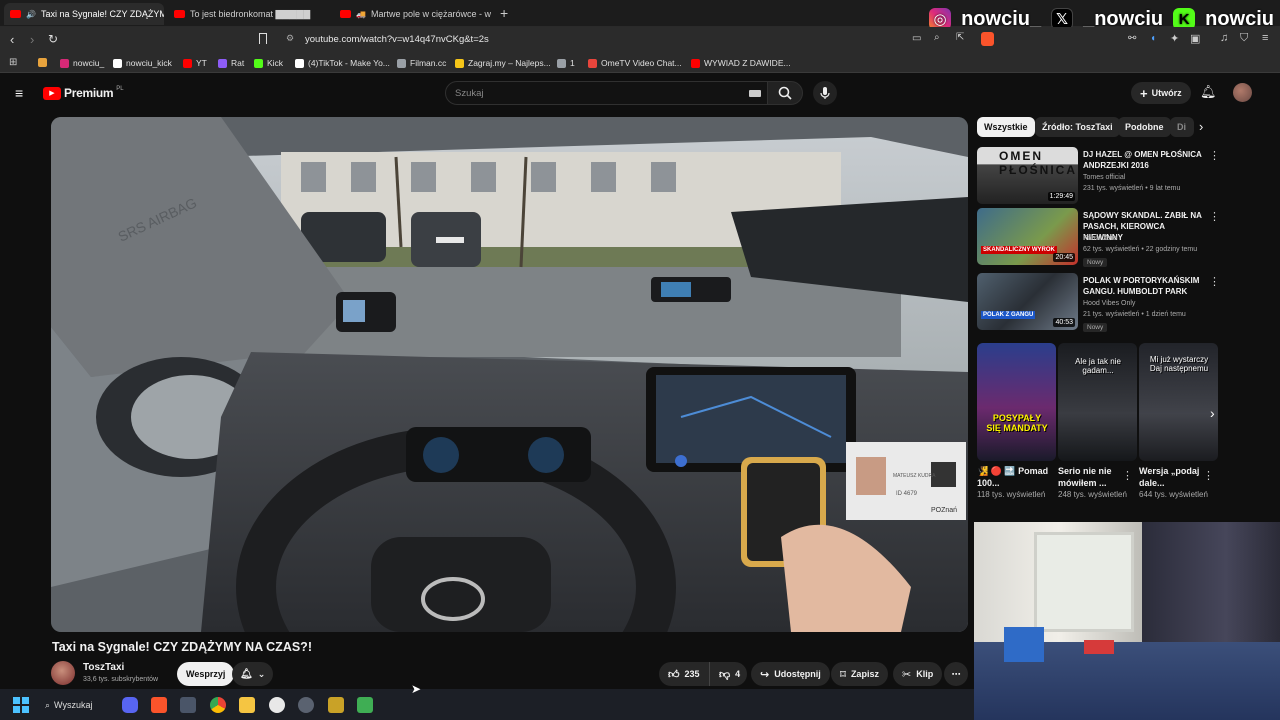 Image resolution: width=1280 pixels, height=720 pixels. I want to click on thumbs-down-icon: 👎︎, so click(725, 674).